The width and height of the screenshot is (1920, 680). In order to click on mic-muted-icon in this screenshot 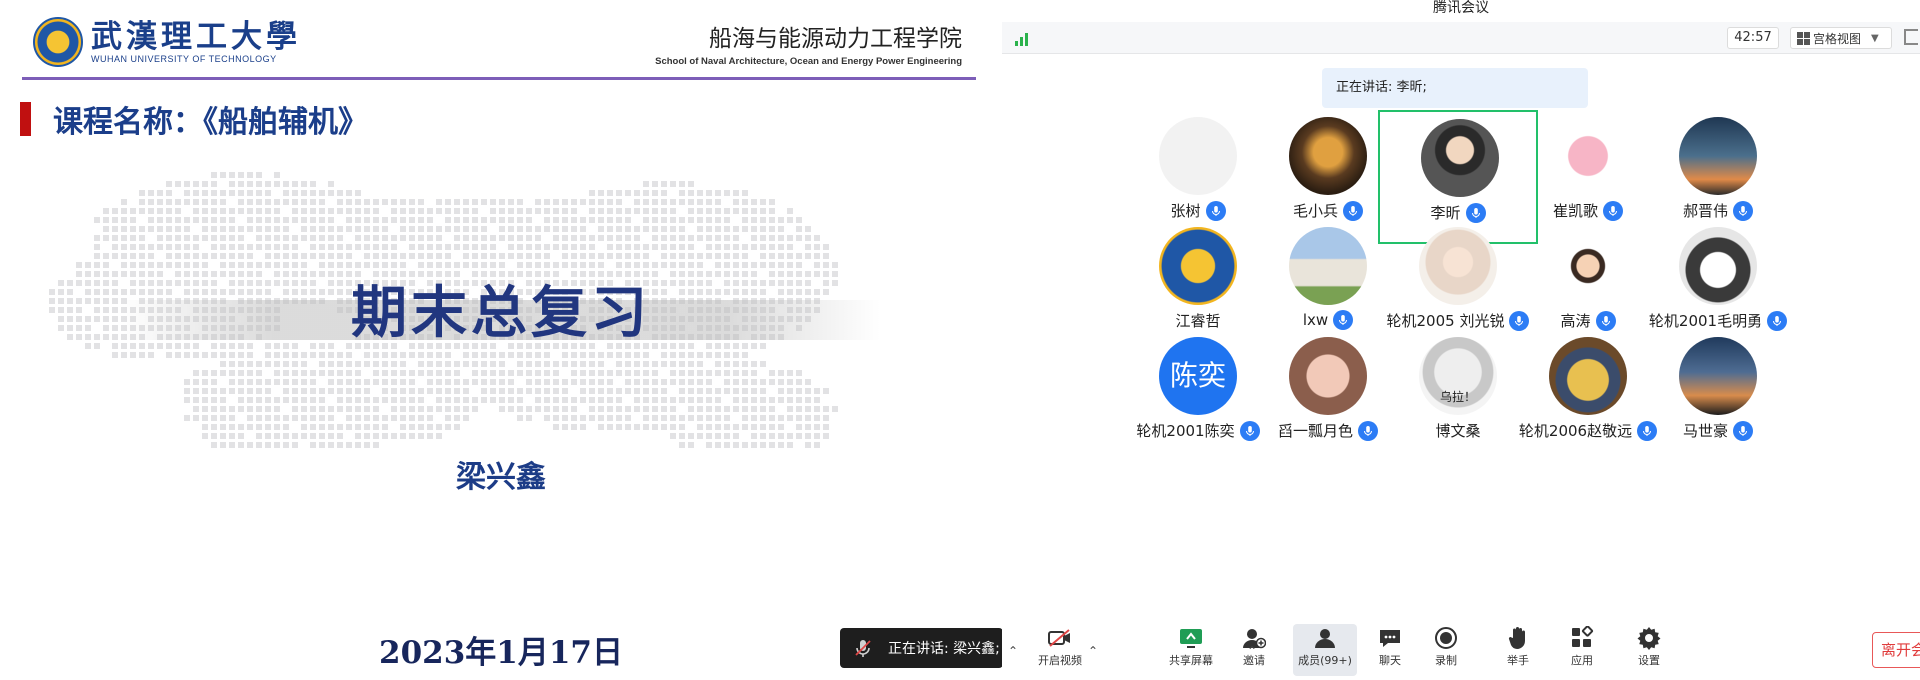, I will do `click(863, 648)`.